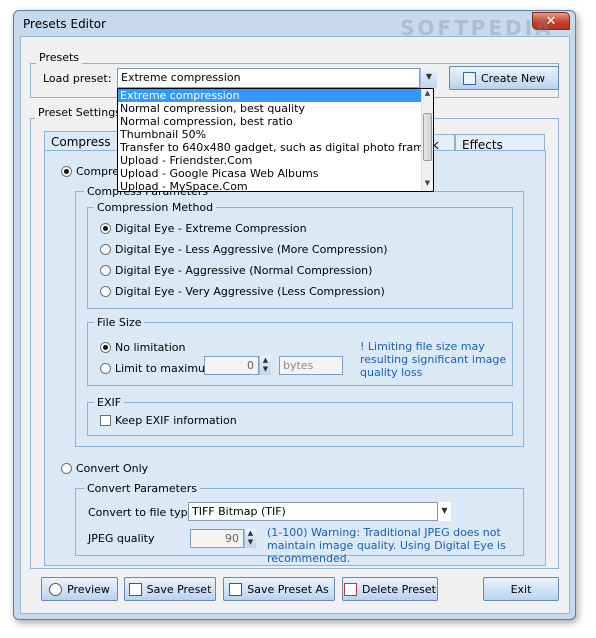  What do you see at coordinates (211, 228) in the screenshot?
I see `method-label-extreme: Digital Eye - Extreme Compression` at bounding box center [211, 228].